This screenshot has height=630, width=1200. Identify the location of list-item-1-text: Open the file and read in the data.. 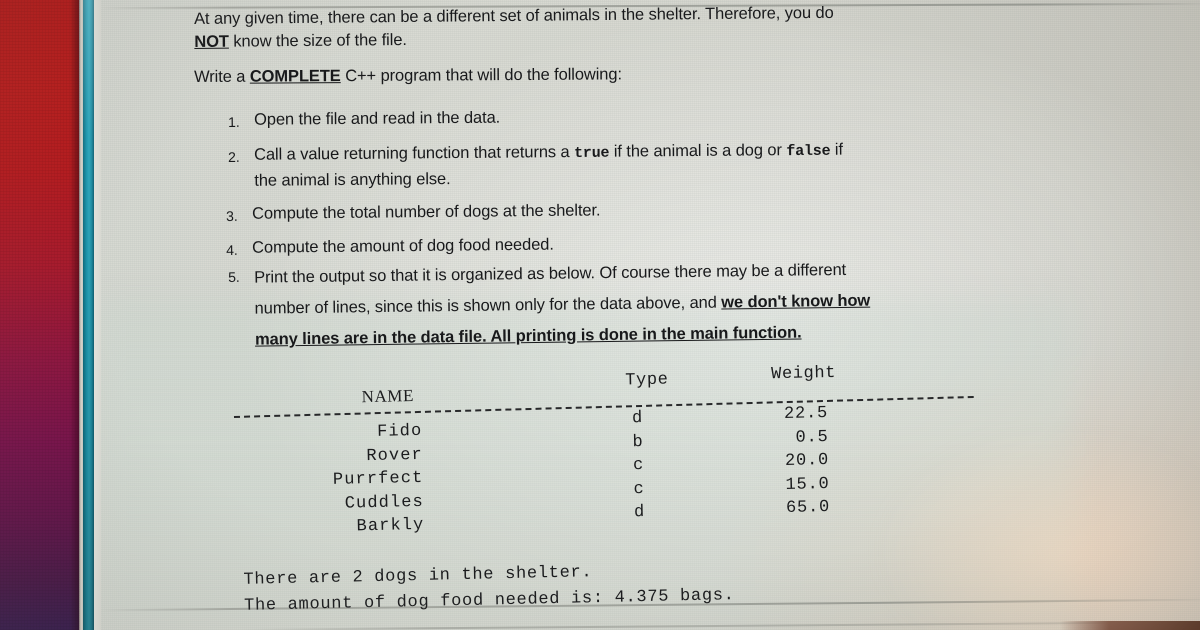
(377, 118).